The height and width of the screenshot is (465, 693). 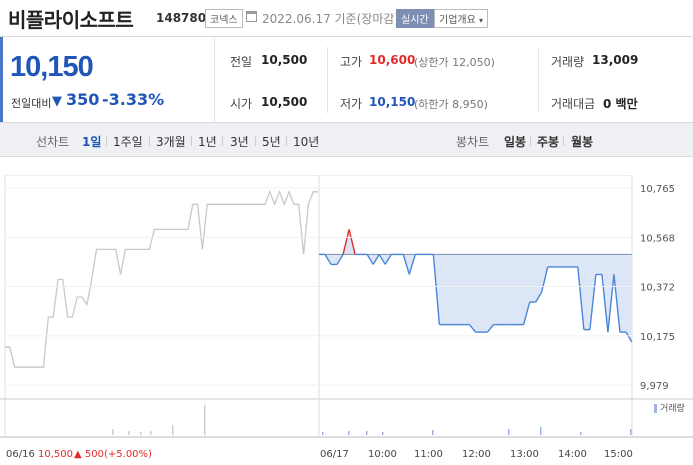 What do you see at coordinates (351, 104) in the screenshot?
I see `low-label: 저가` at bounding box center [351, 104].